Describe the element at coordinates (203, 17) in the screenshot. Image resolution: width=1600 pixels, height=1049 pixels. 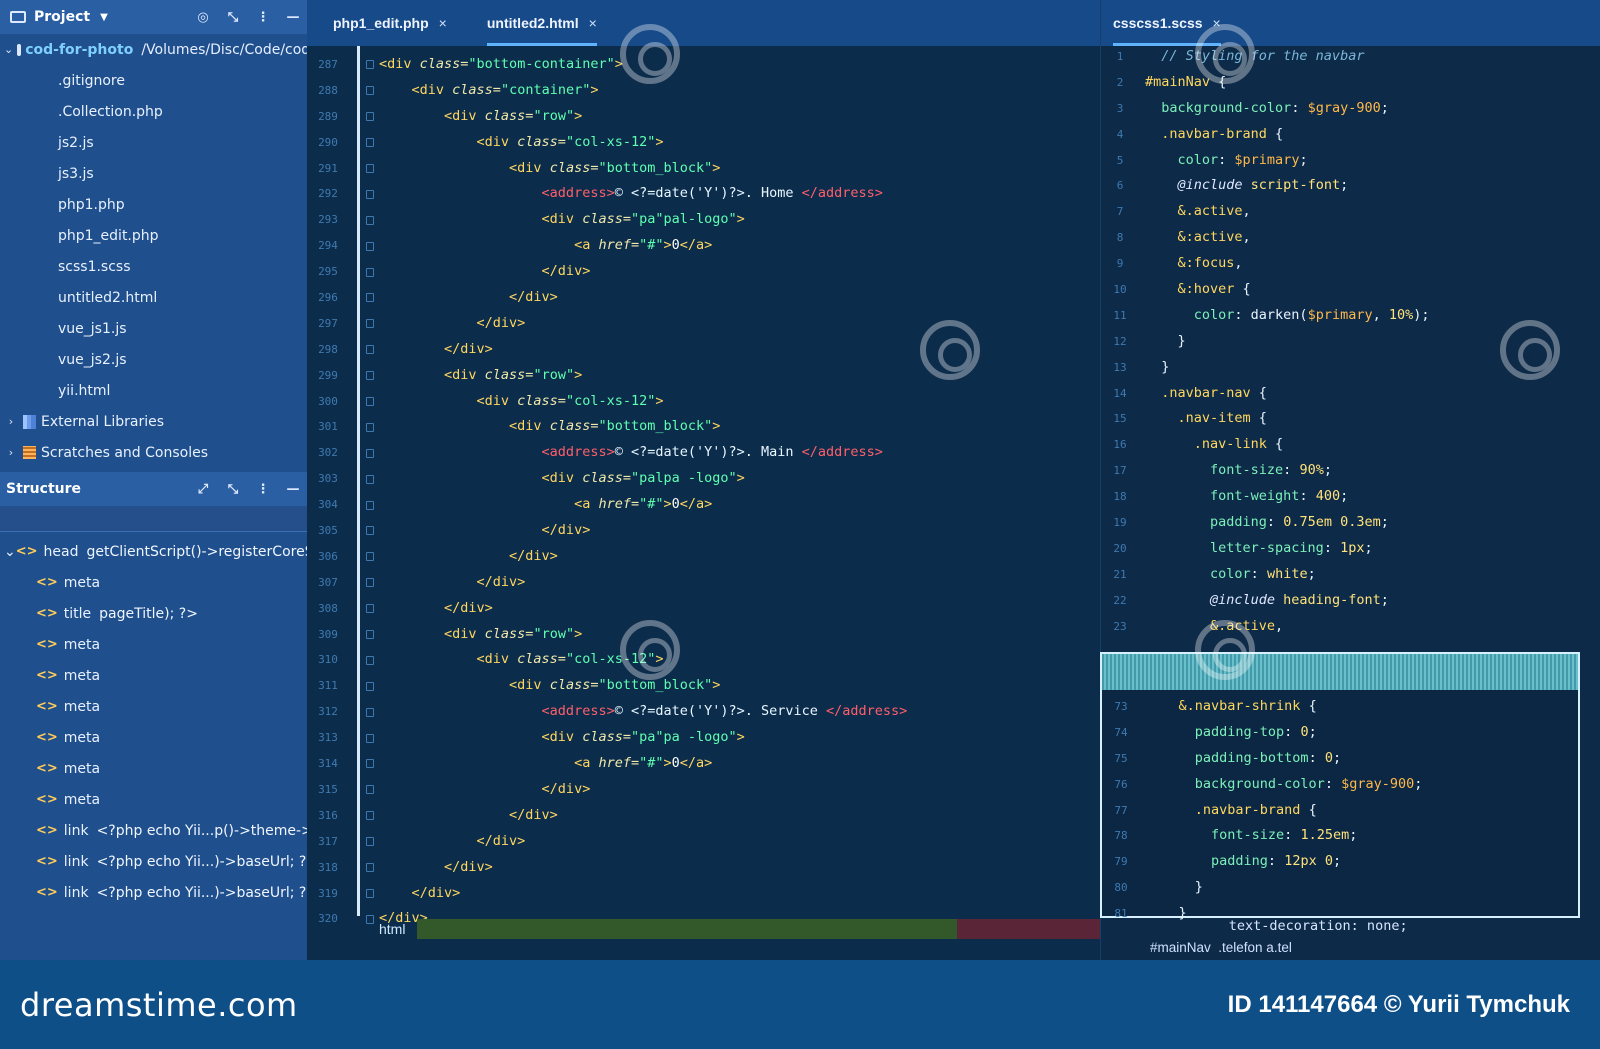
I see `scope-icon: ◎` at that location.